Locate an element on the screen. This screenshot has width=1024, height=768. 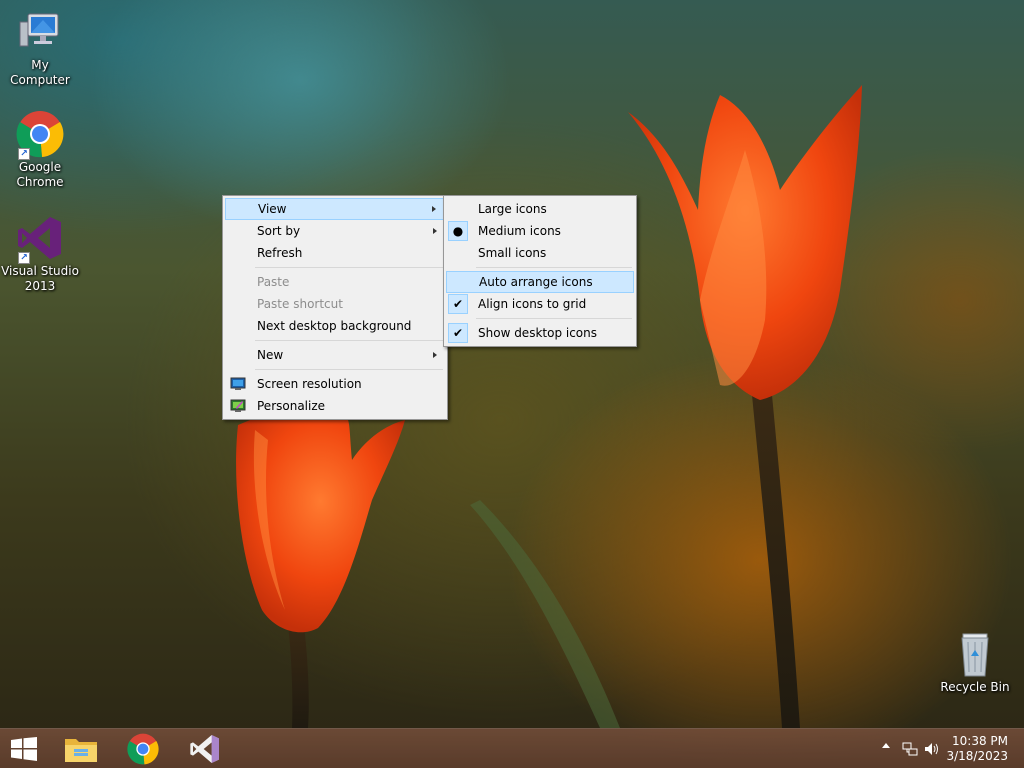
menu-item-label: Medium icons is located at coordinates (519, 231).